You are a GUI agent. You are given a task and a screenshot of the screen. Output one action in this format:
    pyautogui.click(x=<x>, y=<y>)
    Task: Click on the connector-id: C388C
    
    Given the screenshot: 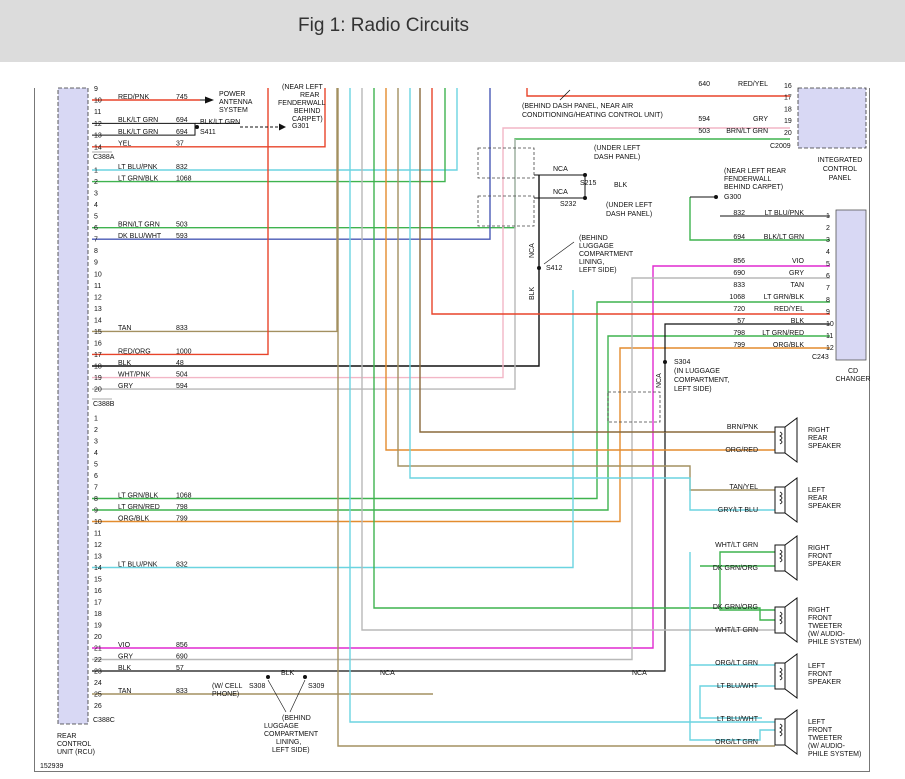 What is the action you would take?
    pyautogui.click(x=104, y=720)
    